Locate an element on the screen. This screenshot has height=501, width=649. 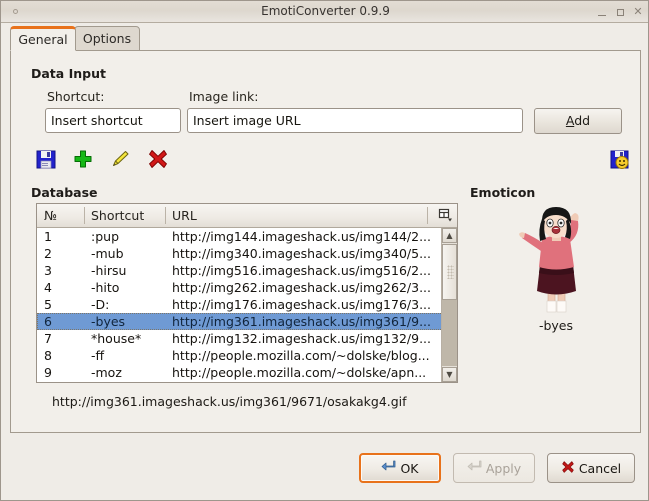
table-cell-shortcut: -hirsu is located at coordinates (109, 270).